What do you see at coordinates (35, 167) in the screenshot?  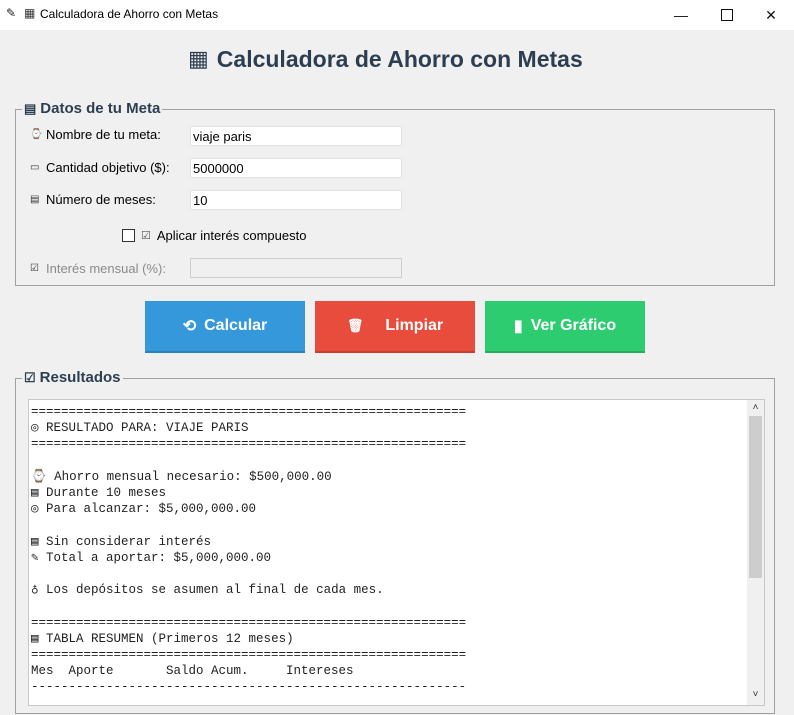 I see `money-icon: ▭` at bounding box center [35, 167].